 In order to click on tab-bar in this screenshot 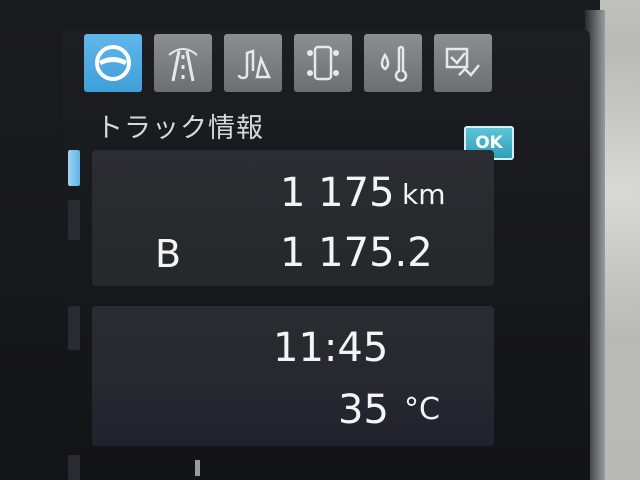, I will do `click(294, 65)`.